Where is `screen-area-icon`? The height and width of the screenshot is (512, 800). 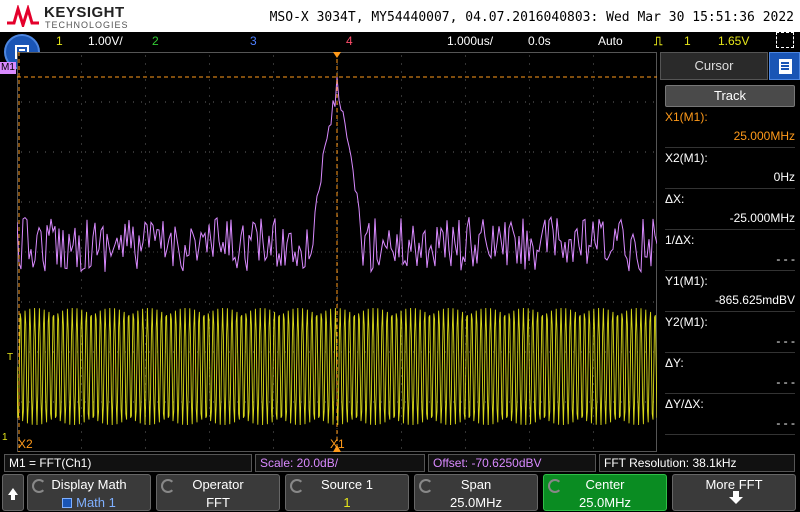
screen-area-icon is located at coordinates (785, 40).